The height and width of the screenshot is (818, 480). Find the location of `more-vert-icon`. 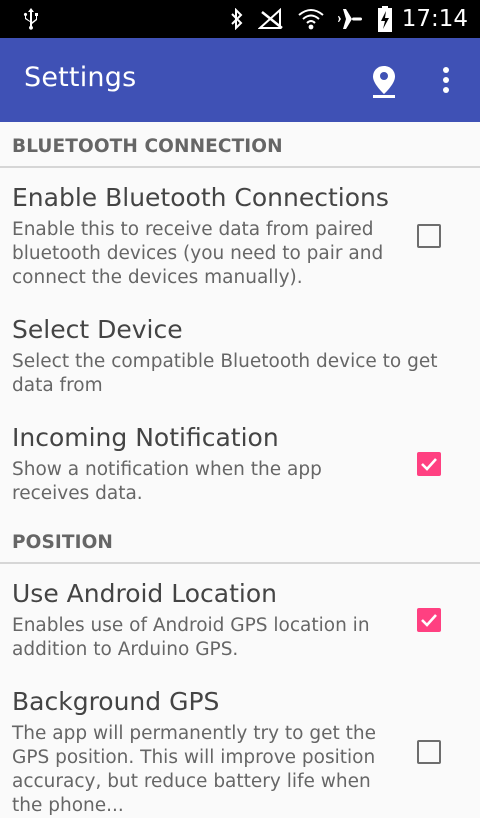

more-vert-icon is located at coordinates (446, 80).